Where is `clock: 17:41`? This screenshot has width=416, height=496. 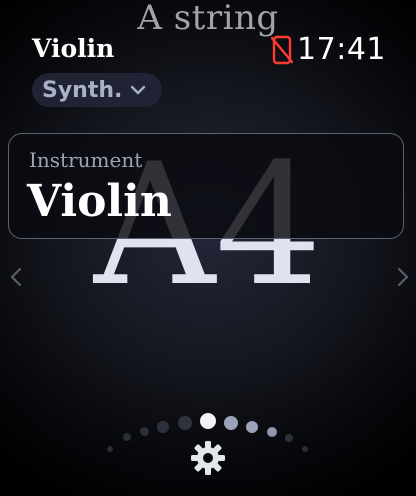
clock: 17:41 is located at coordinates (341, 49).